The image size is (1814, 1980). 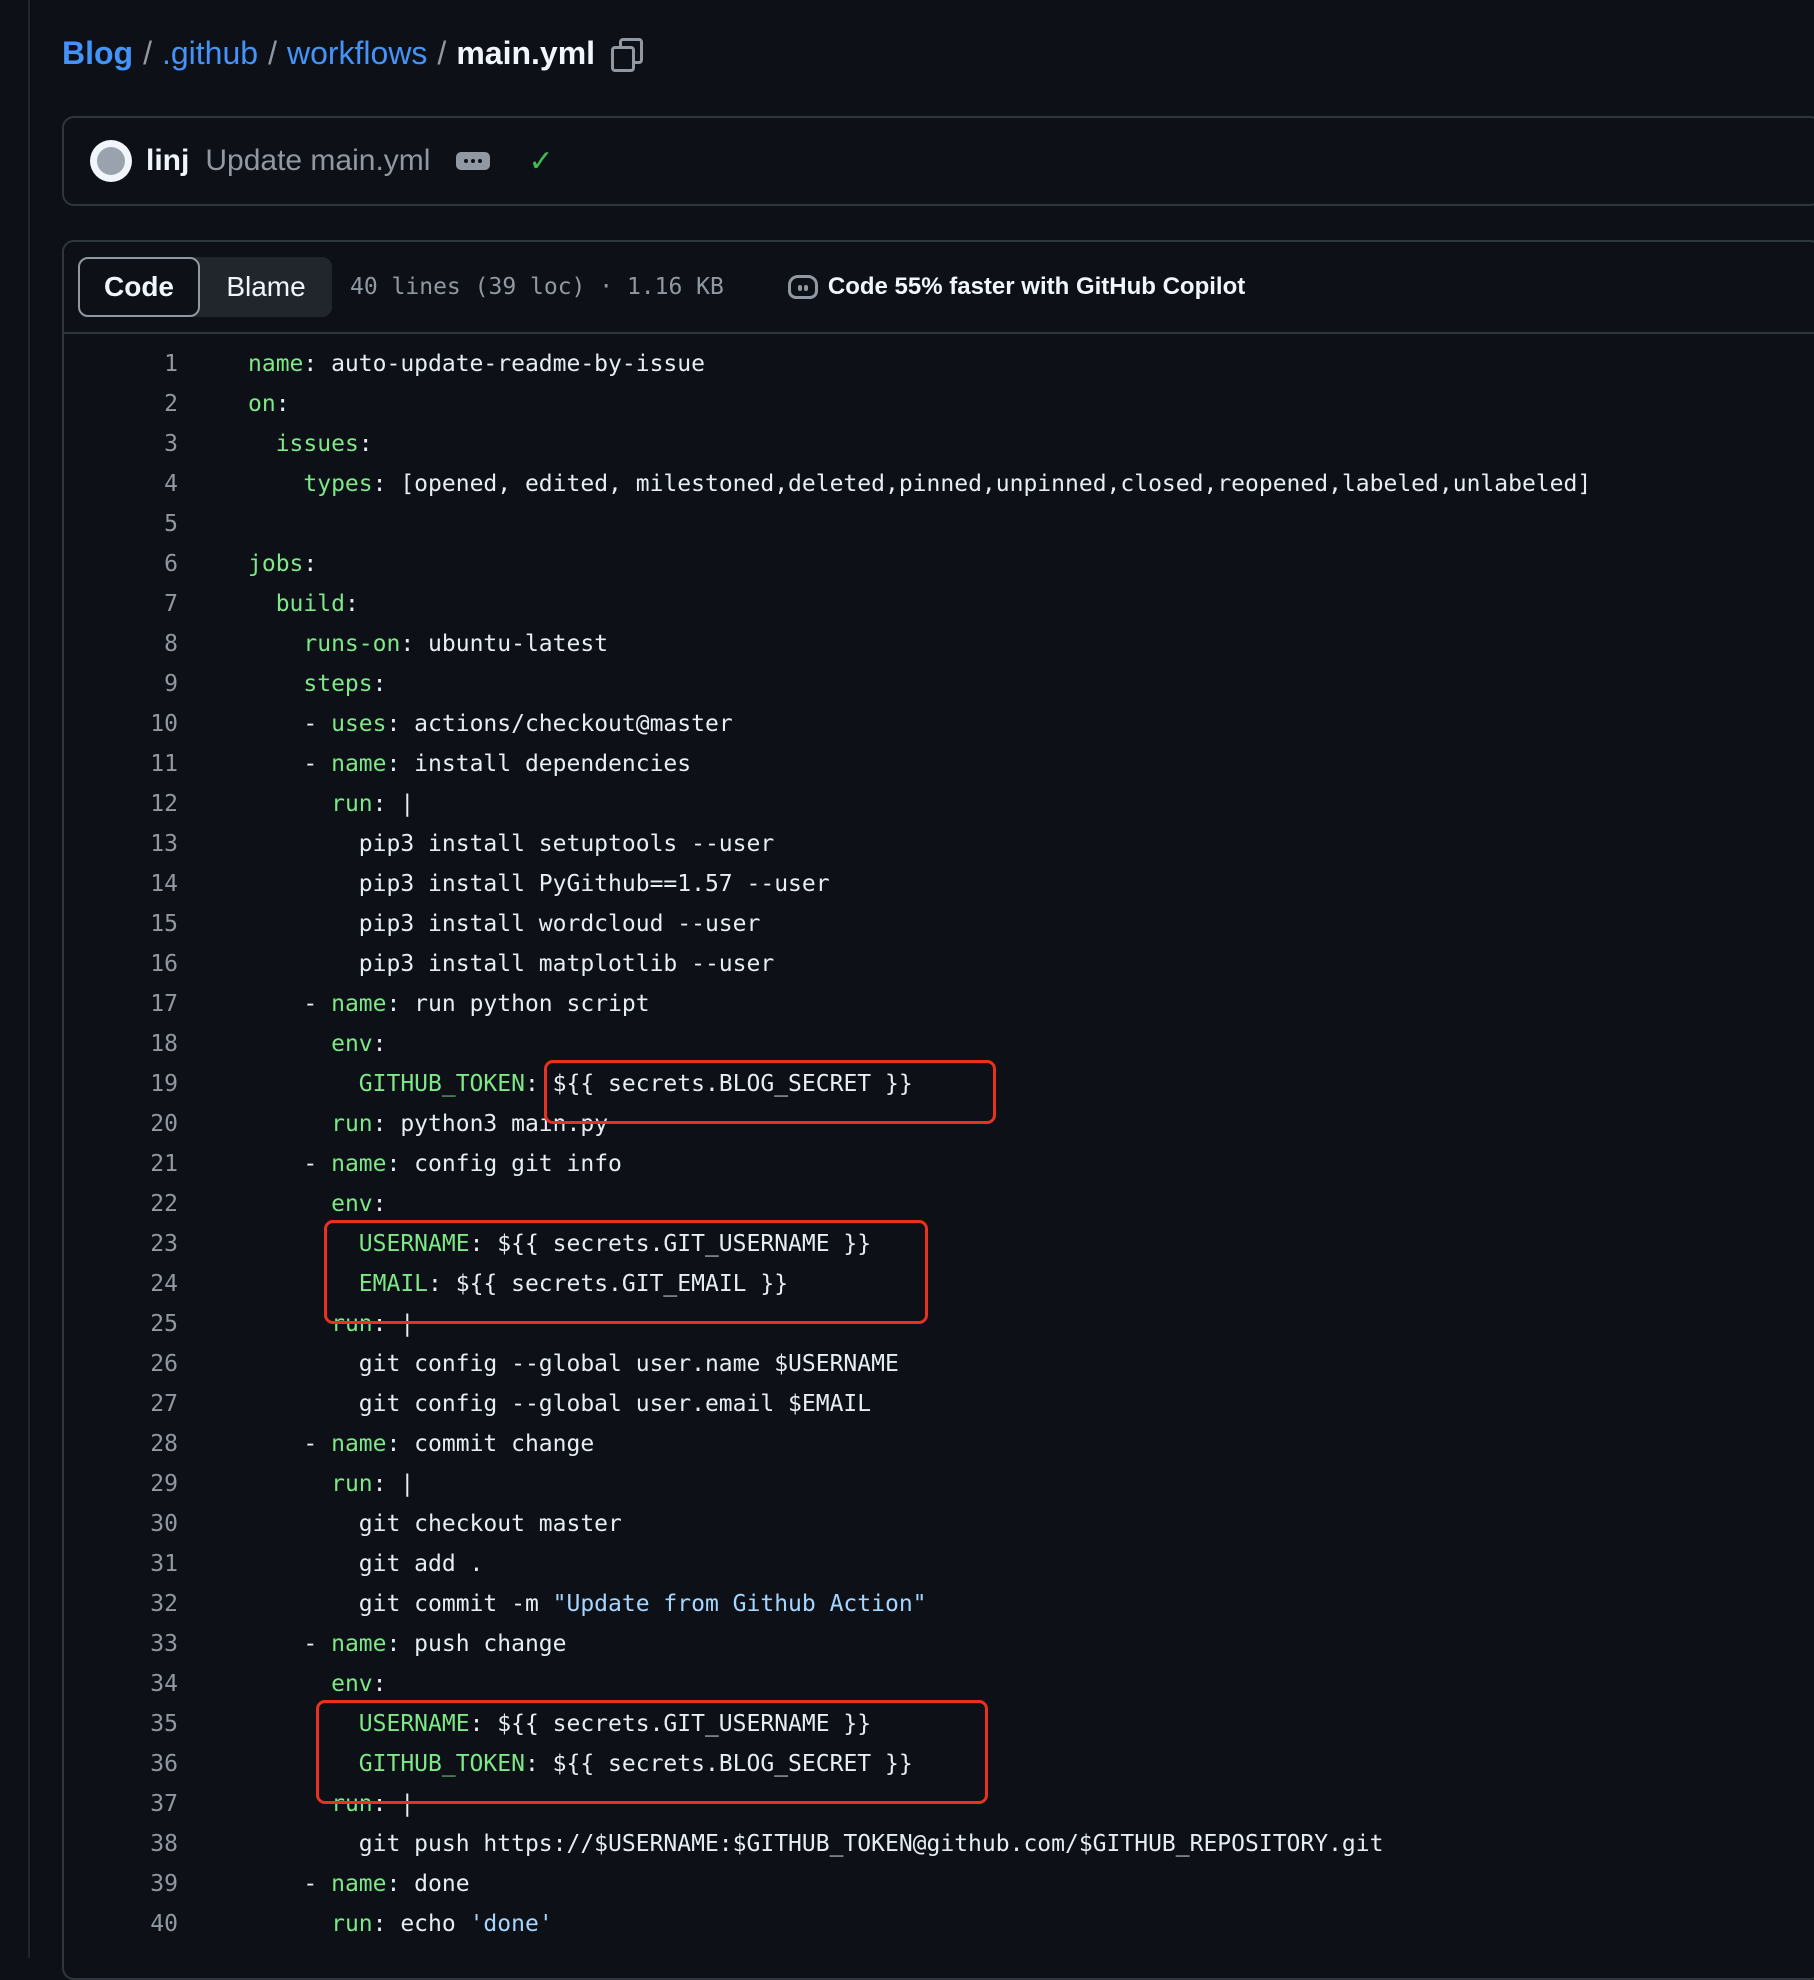 I want to click on line-number: 22, so click(x=121, y=1204).